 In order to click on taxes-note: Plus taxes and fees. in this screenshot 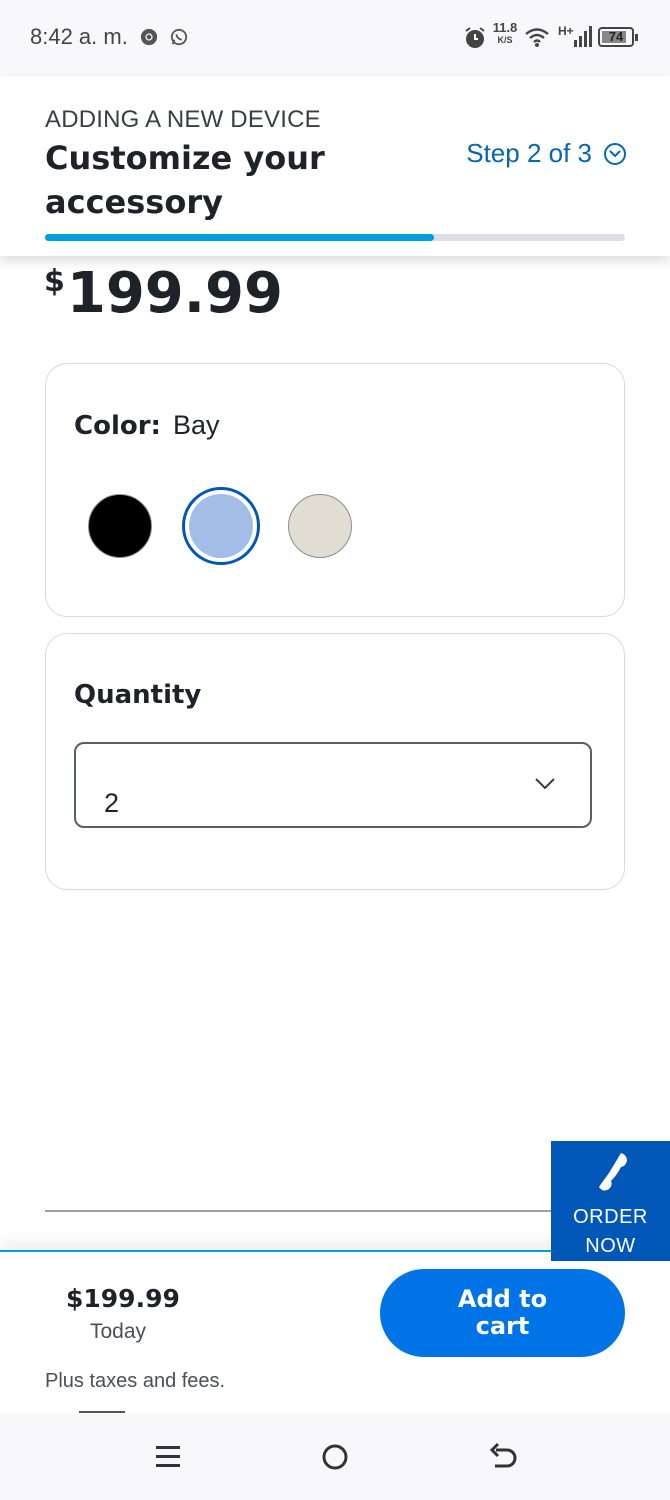, I will do `click(135, 1381)`.